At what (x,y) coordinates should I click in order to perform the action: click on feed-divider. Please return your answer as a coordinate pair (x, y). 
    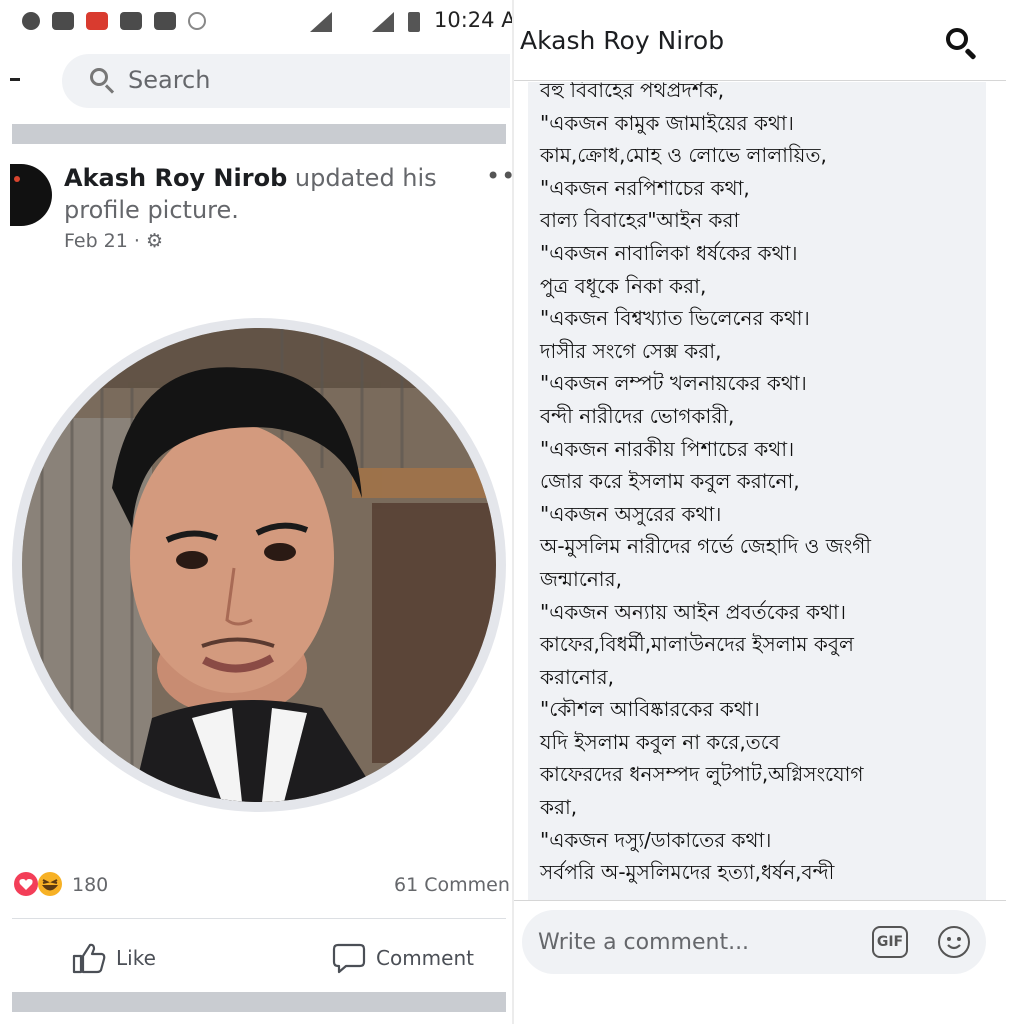
    Looking at the image, I should click on (259, 134).